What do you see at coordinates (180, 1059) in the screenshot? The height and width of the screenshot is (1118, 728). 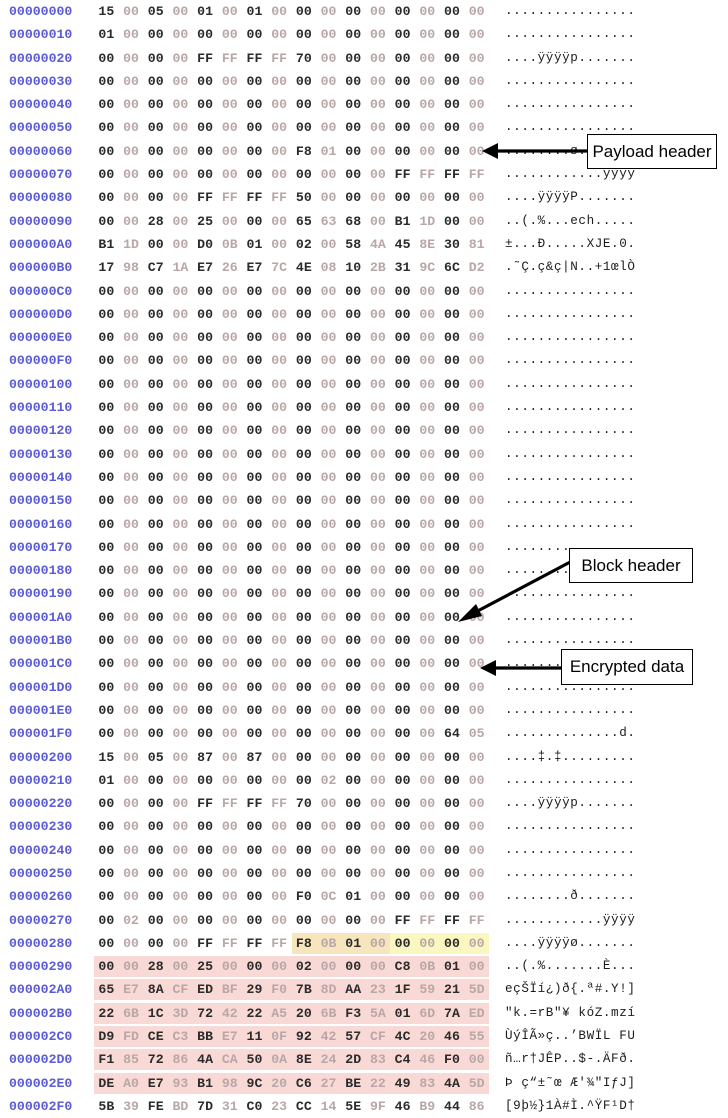 I see `hex-byte: 86` at bounding box center [180, 1059].